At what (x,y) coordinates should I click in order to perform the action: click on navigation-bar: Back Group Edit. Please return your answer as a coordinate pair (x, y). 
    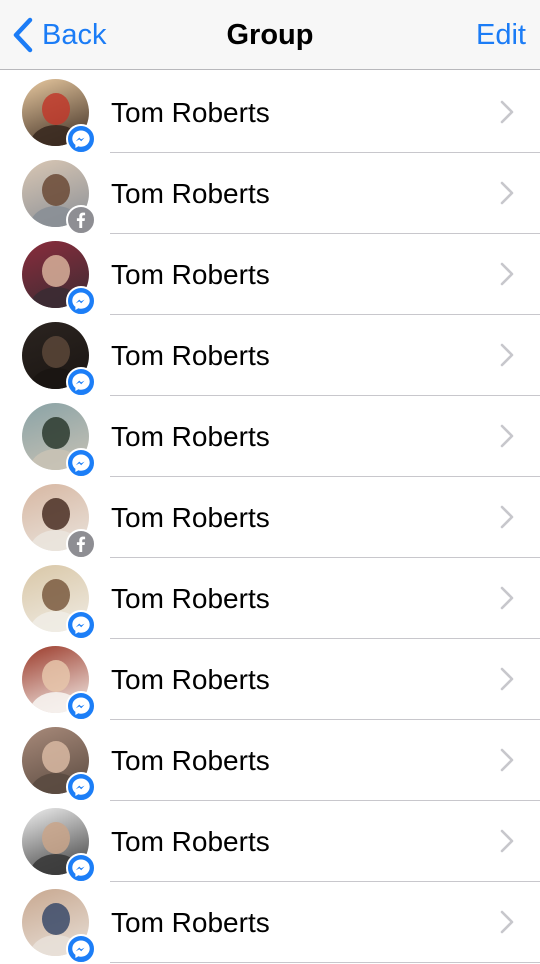
    Looking at the image, I should click on (270, 35).